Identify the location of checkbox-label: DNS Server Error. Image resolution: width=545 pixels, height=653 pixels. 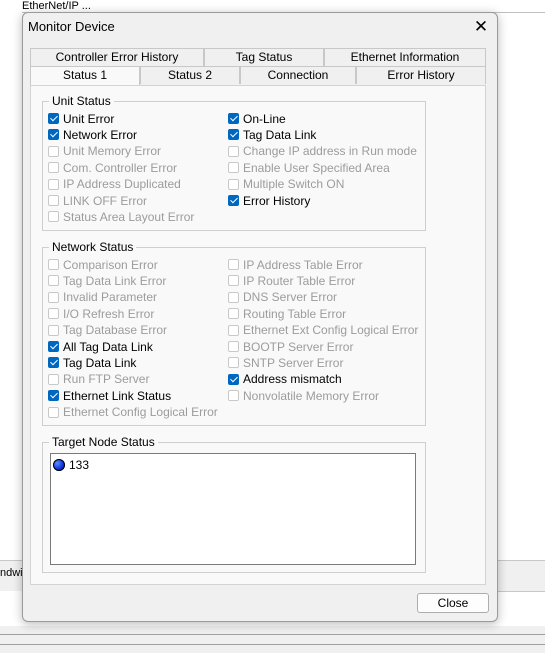
(290, 297).